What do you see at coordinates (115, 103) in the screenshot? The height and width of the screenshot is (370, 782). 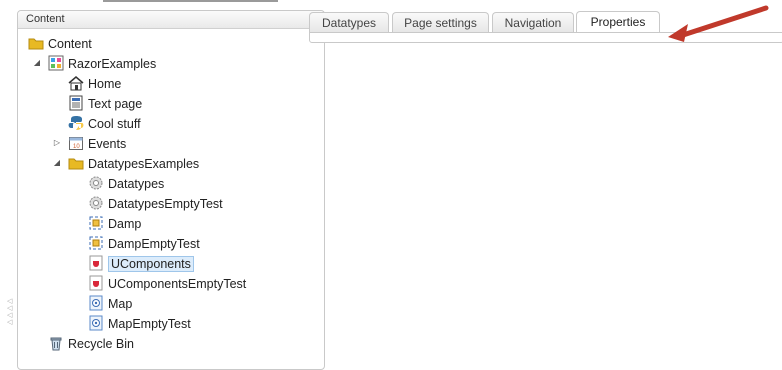 I see `tree-node-label: Text page` at bounding box center [115, 103].